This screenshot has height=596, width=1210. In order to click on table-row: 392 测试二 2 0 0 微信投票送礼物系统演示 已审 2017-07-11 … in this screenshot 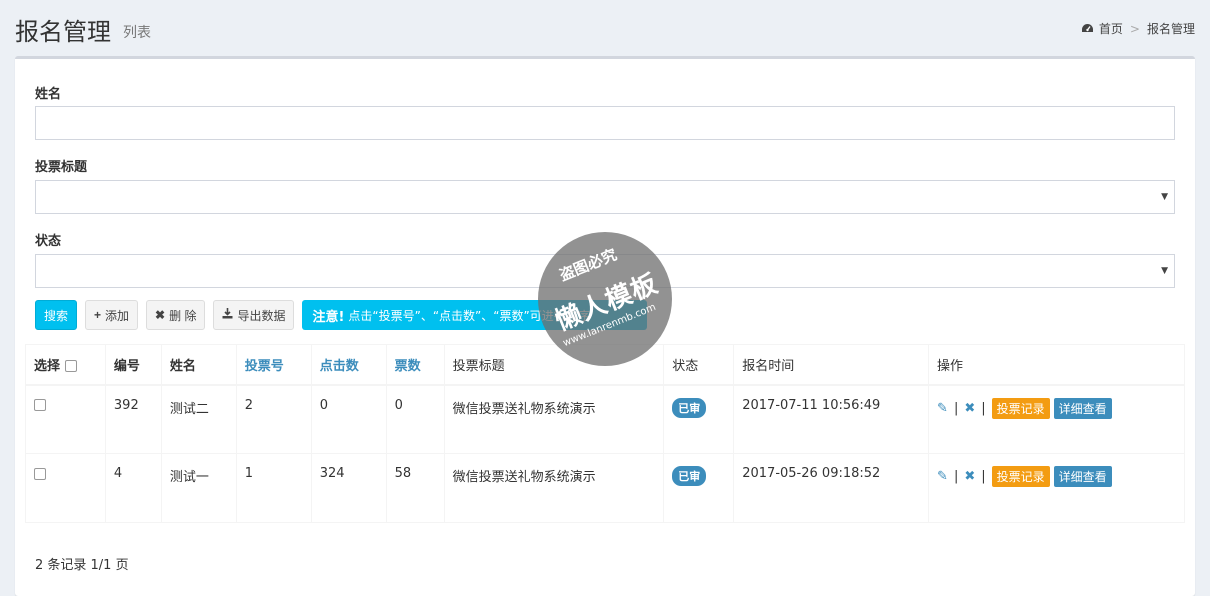, I will do `click(605, 419)`.